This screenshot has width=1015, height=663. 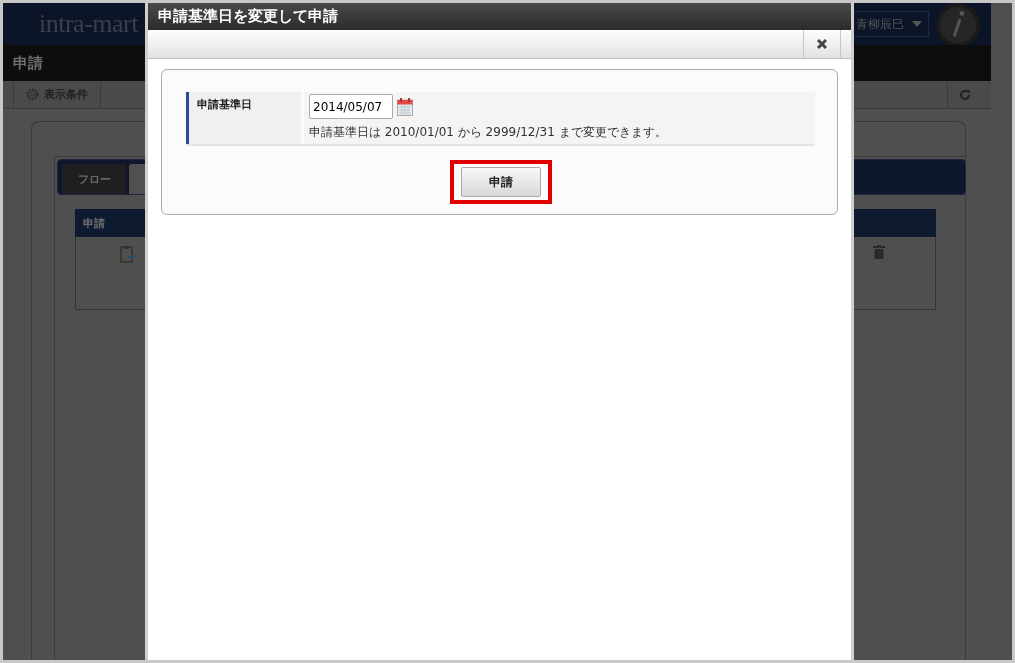 I want to click on tab: フロー, so click(x=94, y=179).